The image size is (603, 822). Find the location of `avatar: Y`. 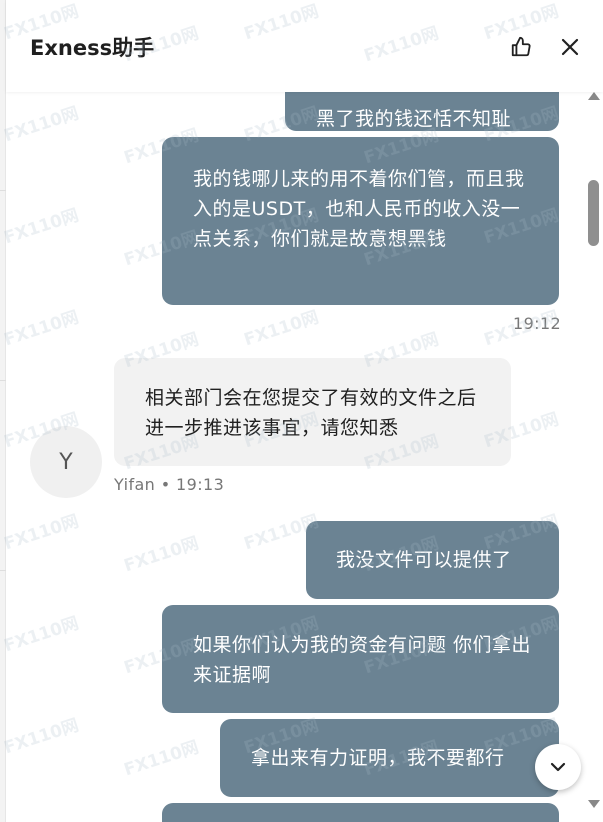

avatar: Y is located at coordinates (66, 462).